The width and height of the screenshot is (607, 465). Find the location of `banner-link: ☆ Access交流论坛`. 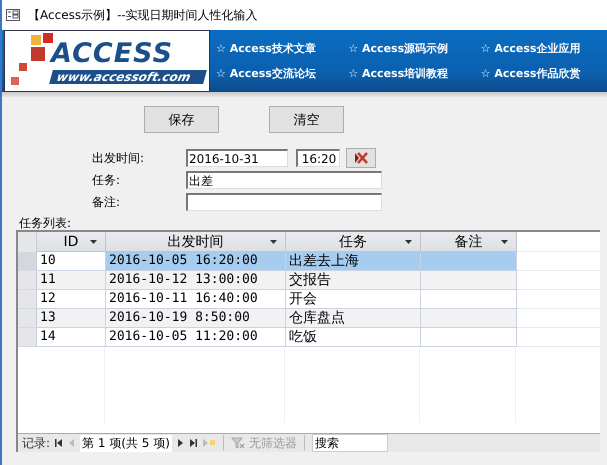

banner-link: ☆ Access交流论坛 is located at coordinates (279, 73).